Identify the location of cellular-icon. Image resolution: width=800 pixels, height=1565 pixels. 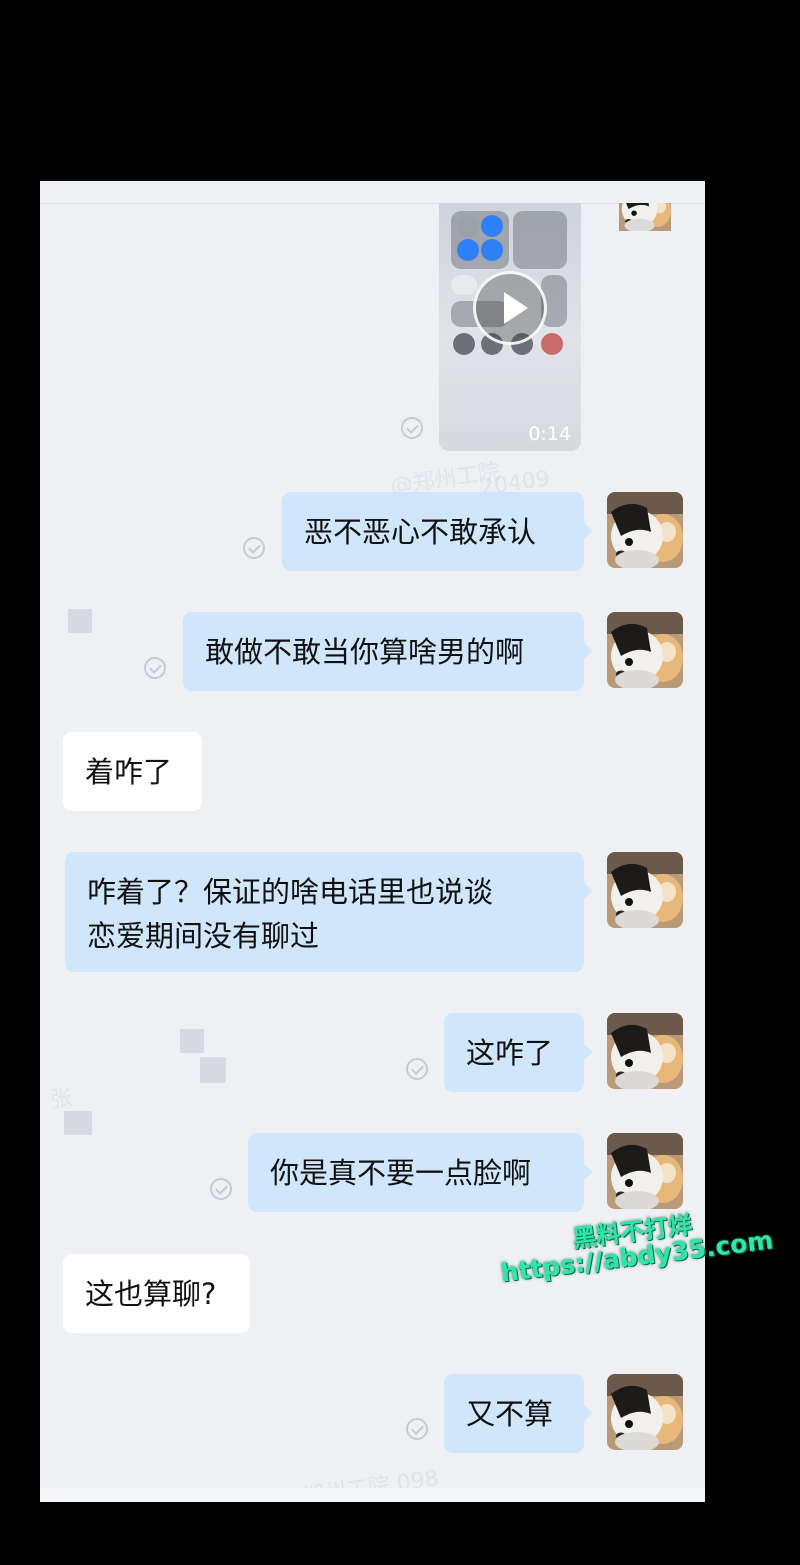
(492, 226).